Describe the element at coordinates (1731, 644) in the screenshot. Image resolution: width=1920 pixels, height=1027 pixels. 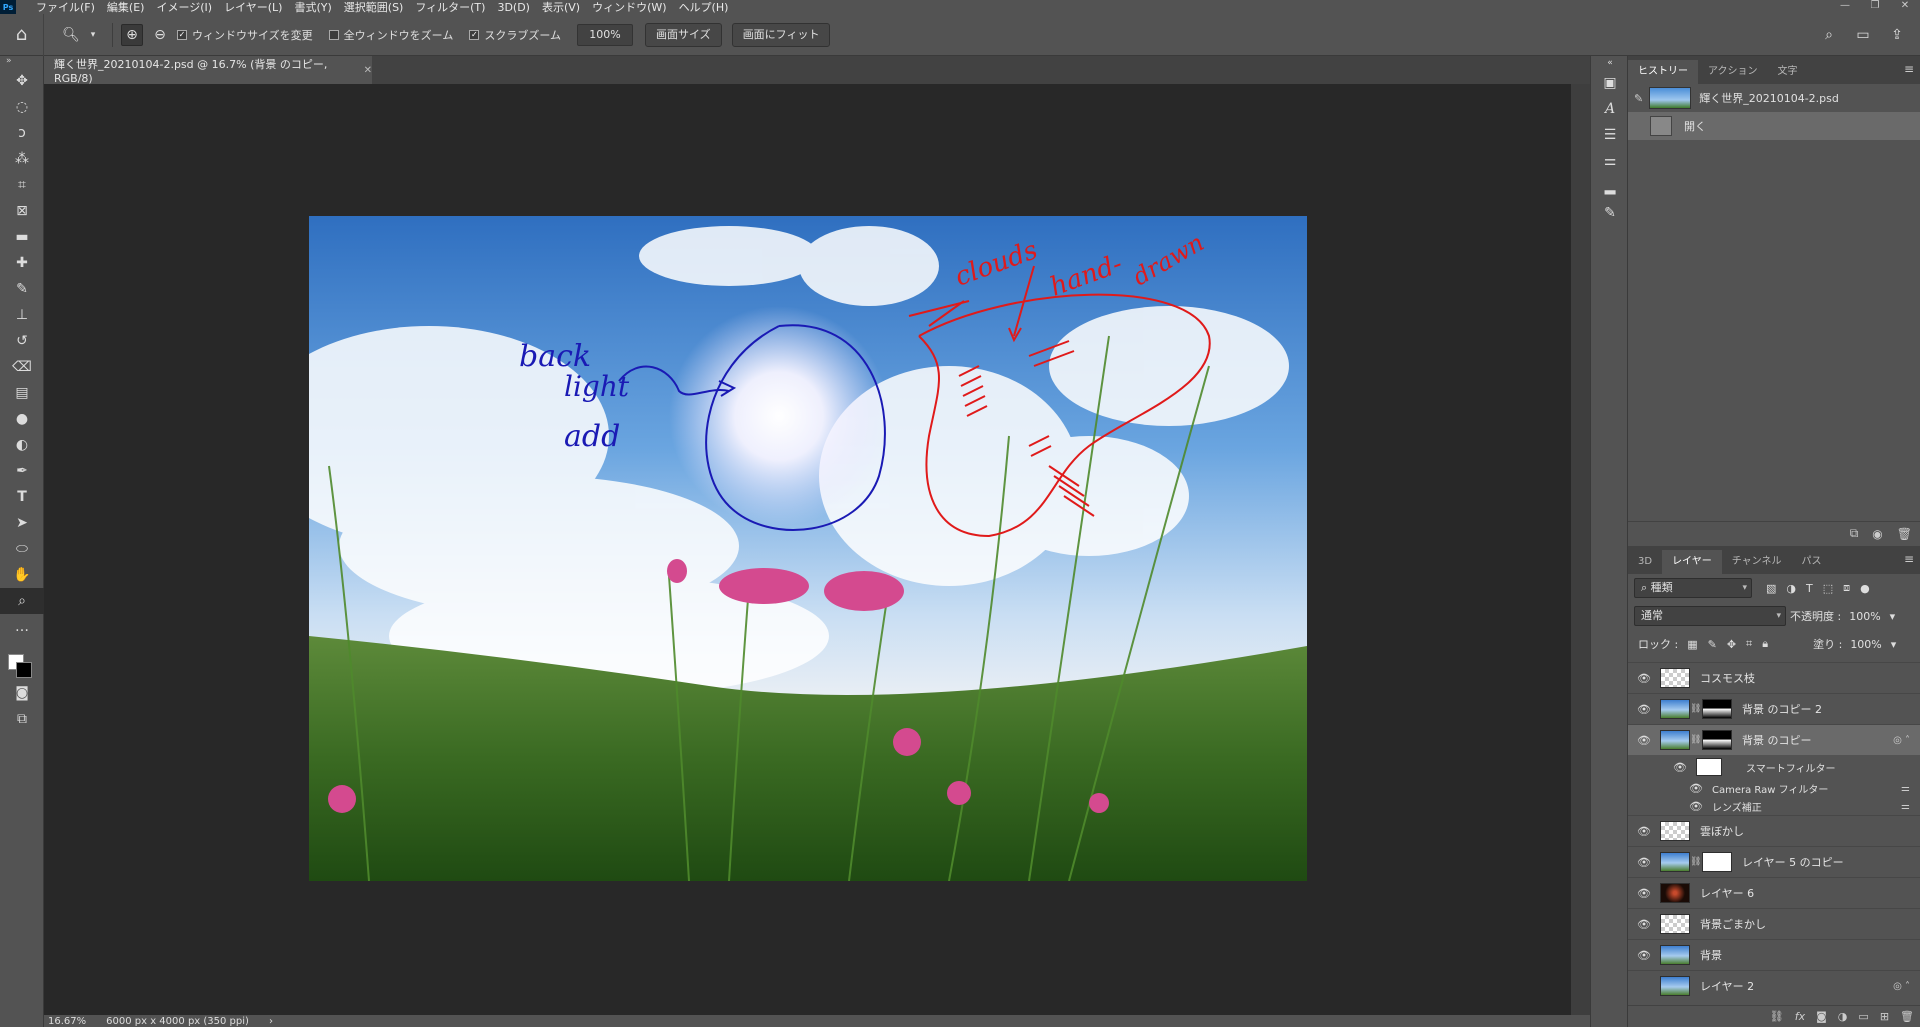
I see `lock-position-icon: ✥` at that location.